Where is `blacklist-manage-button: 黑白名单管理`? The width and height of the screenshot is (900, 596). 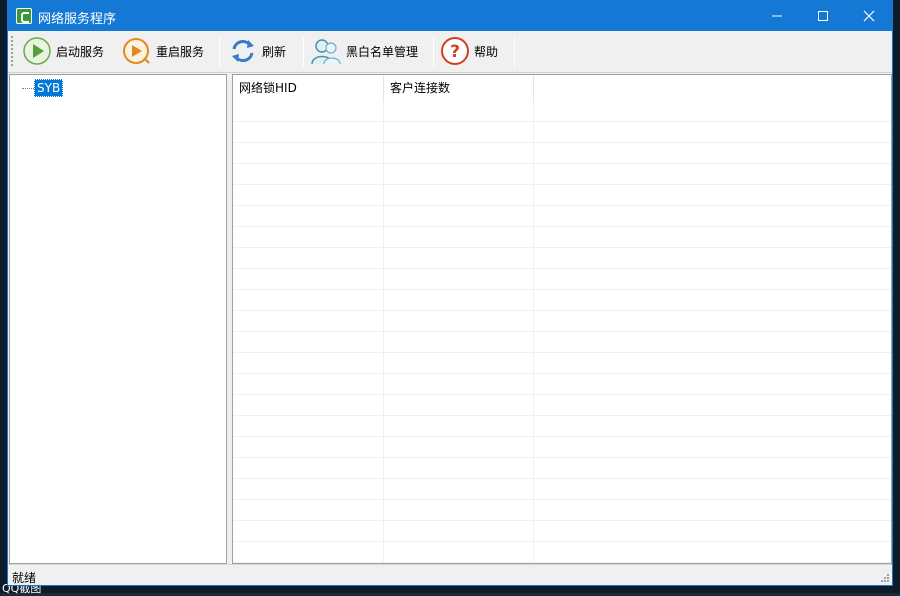 blacklist-manage-button: 黑白名单管理 is located at coordinates (364, 51).